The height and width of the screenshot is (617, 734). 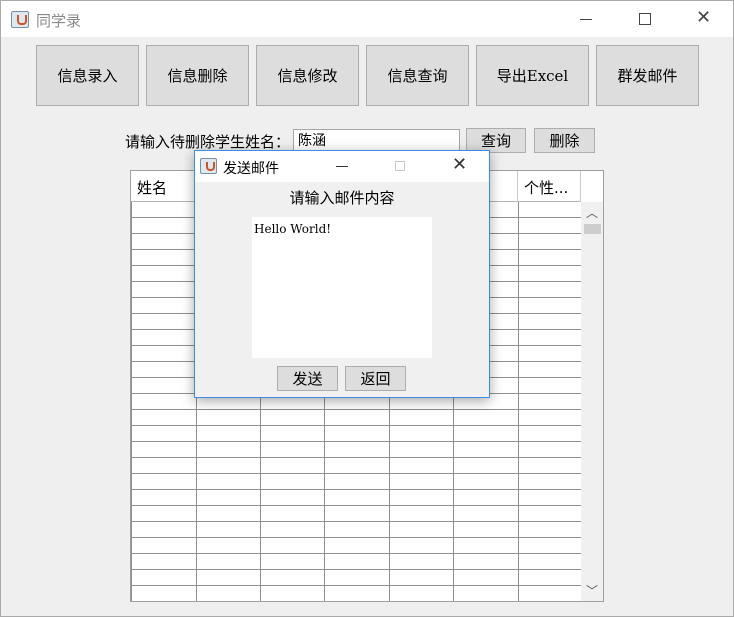 I want to click on dialog-maximize-icon, so click(x=400, y=166).